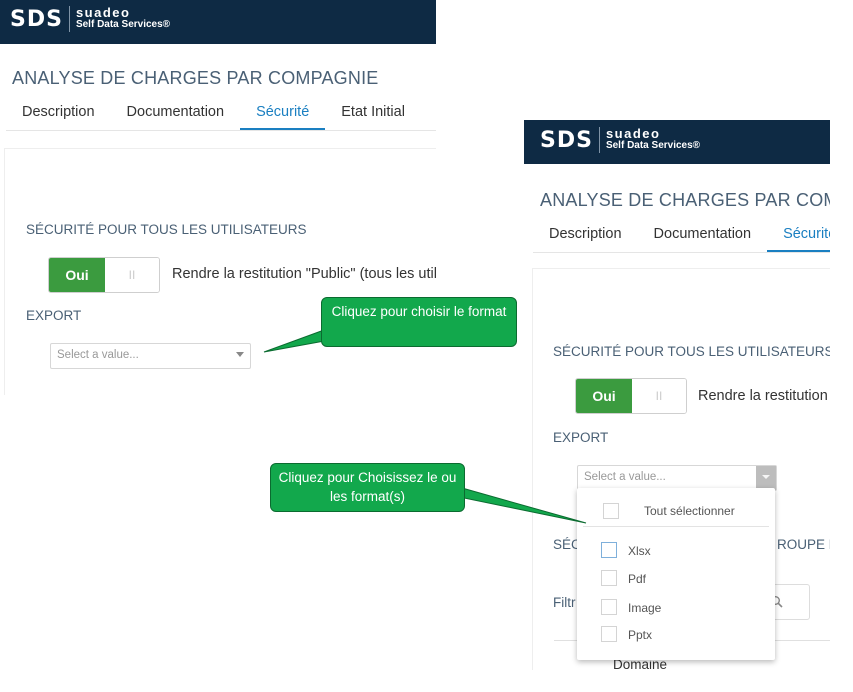 The image size is (853, 692). What do you see at coordinates (611, 511) in the screenshot?
I see `select-all-checkbox` at bounding box center [611, 511].